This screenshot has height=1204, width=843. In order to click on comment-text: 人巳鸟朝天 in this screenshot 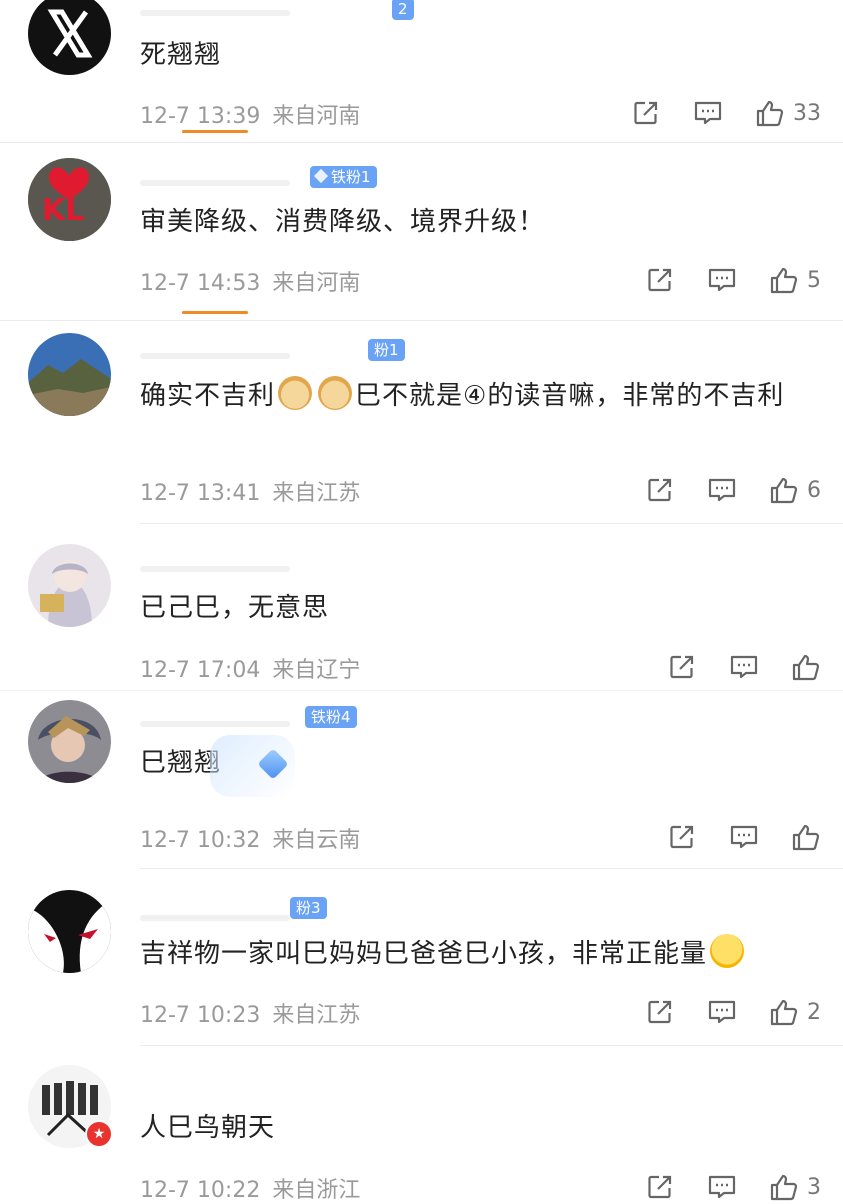, I will do `click(208, 1128)`.